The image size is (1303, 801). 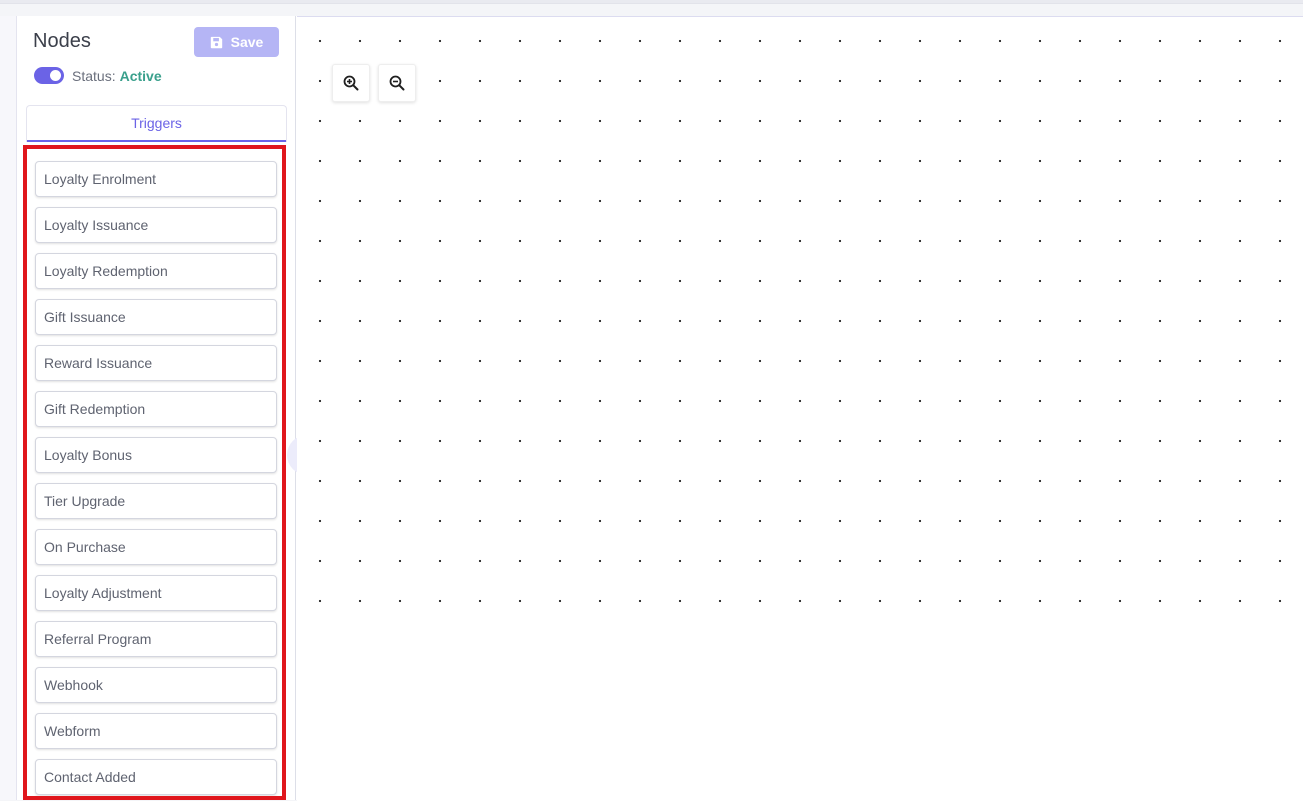 What do you see at coordinates (94, 75) in the screenshot?
I see `status-label: Status:` at bounding box center [94, 75].